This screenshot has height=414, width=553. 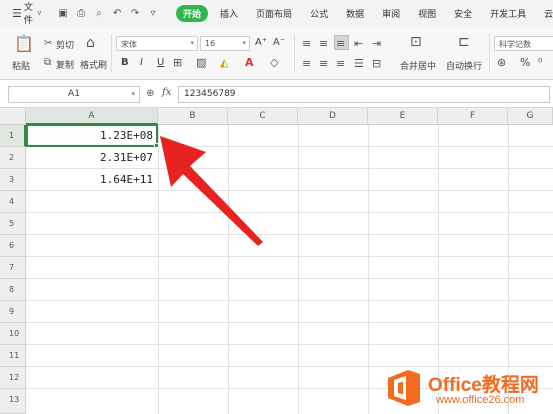 I want to click on wrap-text-icon: ⊏, so click(x=464, y=42).